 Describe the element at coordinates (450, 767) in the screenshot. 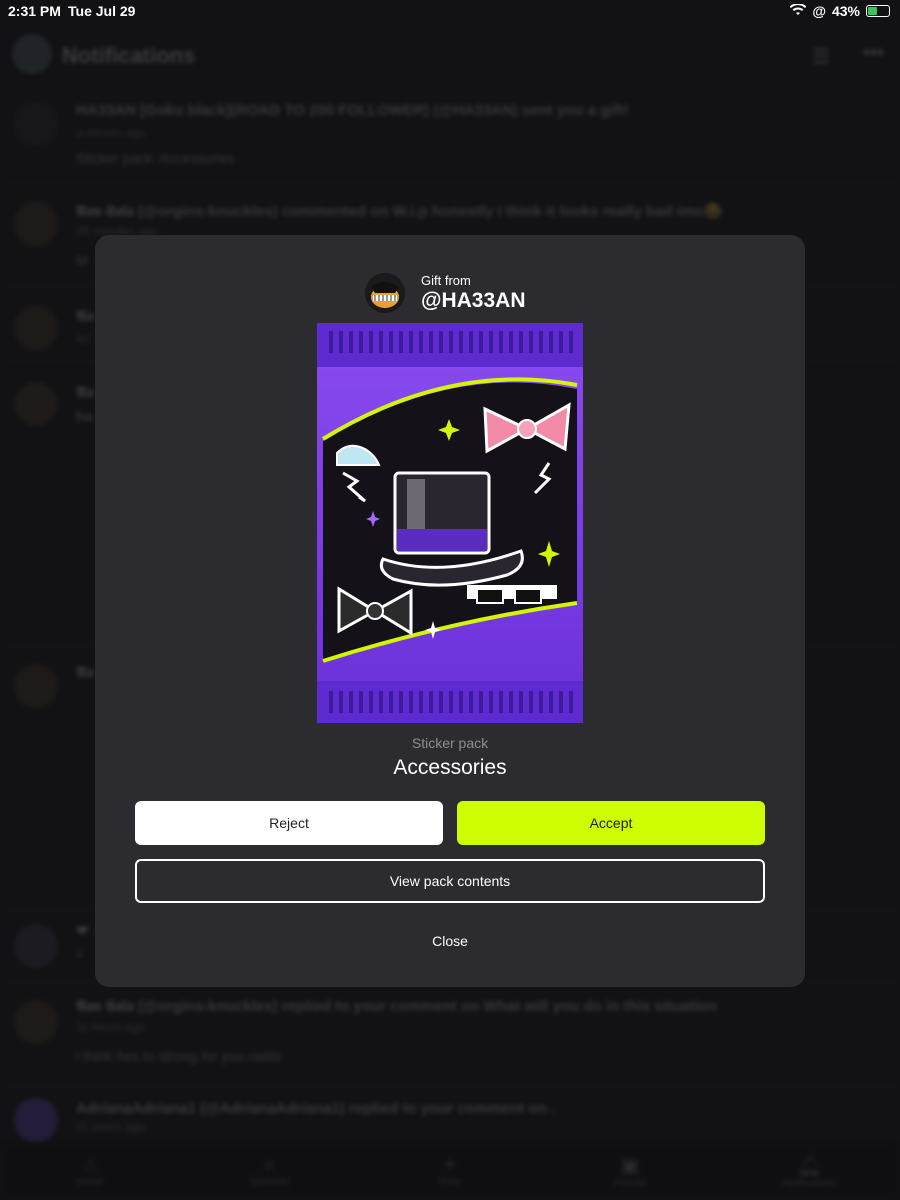

I see `pack-name: Accessories` at that location.